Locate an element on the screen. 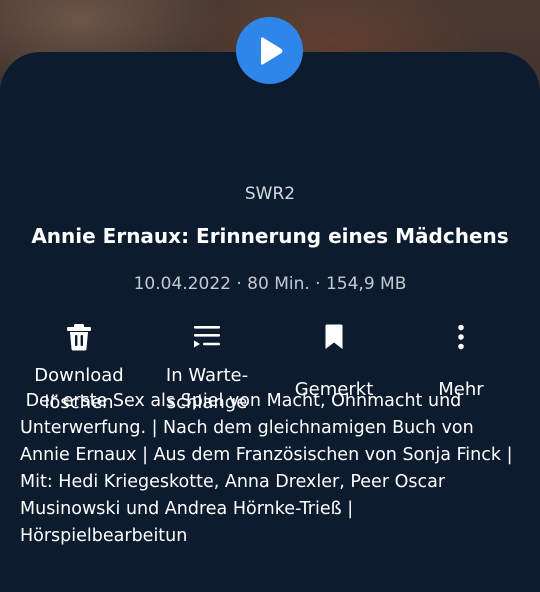  play-icon is located at coordinates (271, 50).